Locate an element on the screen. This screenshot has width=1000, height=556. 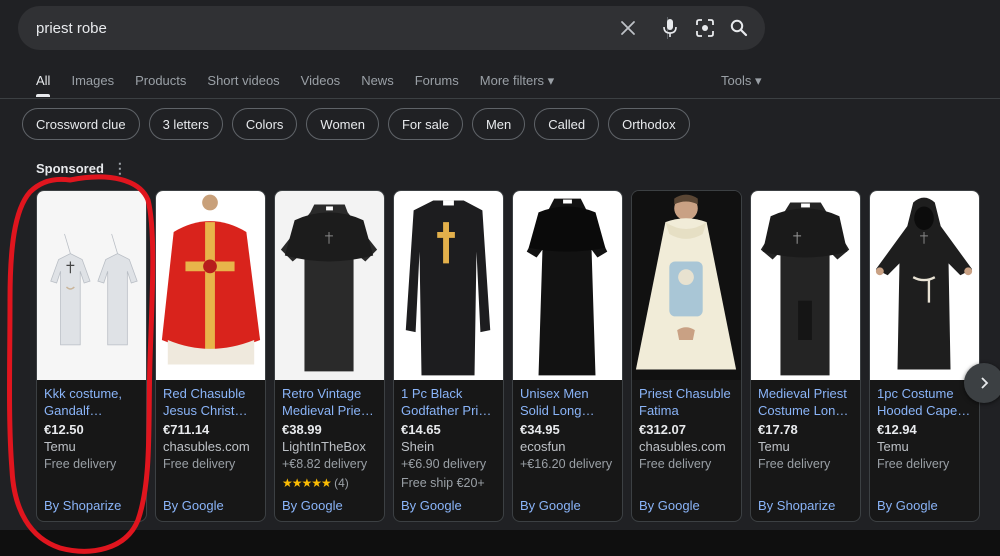
product-delivery-note: Free ship €20+ is located at coordinates (443, 483).